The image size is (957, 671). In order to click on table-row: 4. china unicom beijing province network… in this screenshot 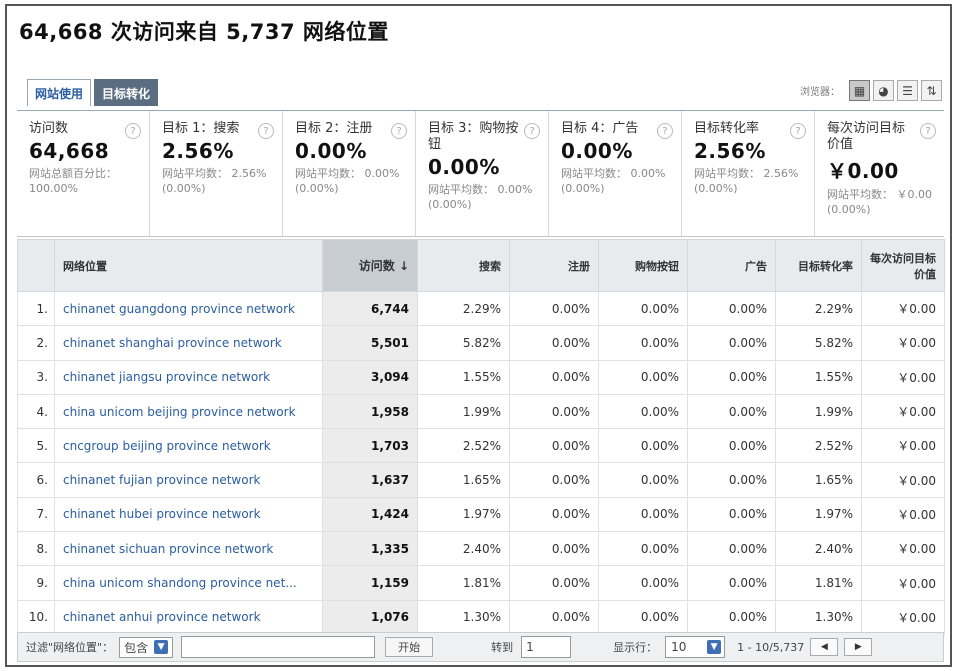, I will do `click(481, 411)`.